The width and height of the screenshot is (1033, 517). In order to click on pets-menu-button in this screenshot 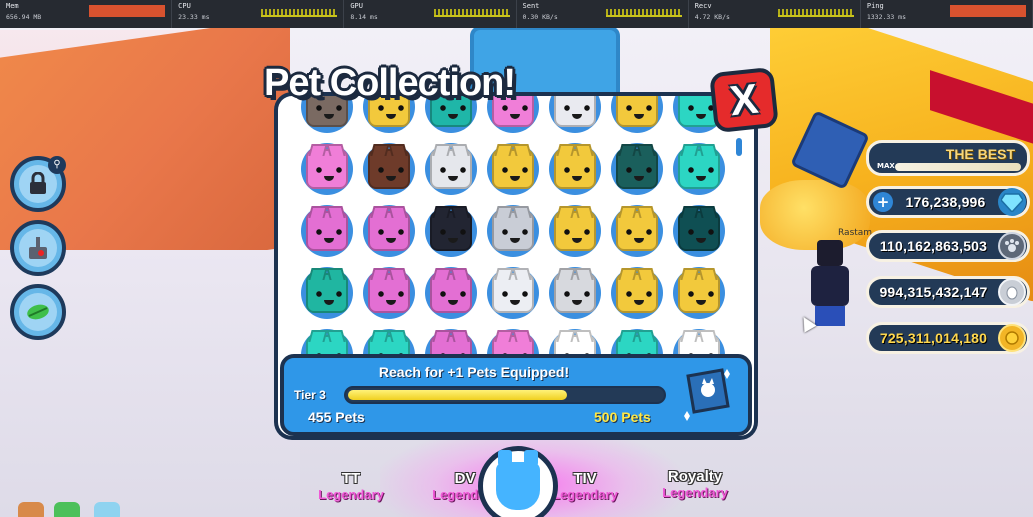, I will do `click(518, 481)`.